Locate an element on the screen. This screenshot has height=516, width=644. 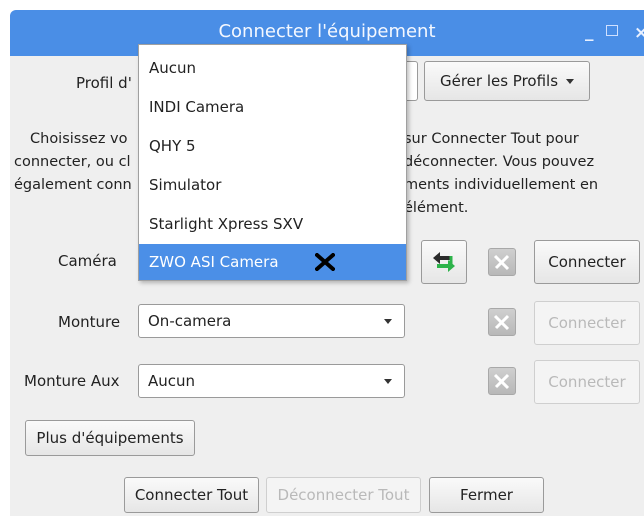
close-label: Fermer is located at coordinates (486, 495).